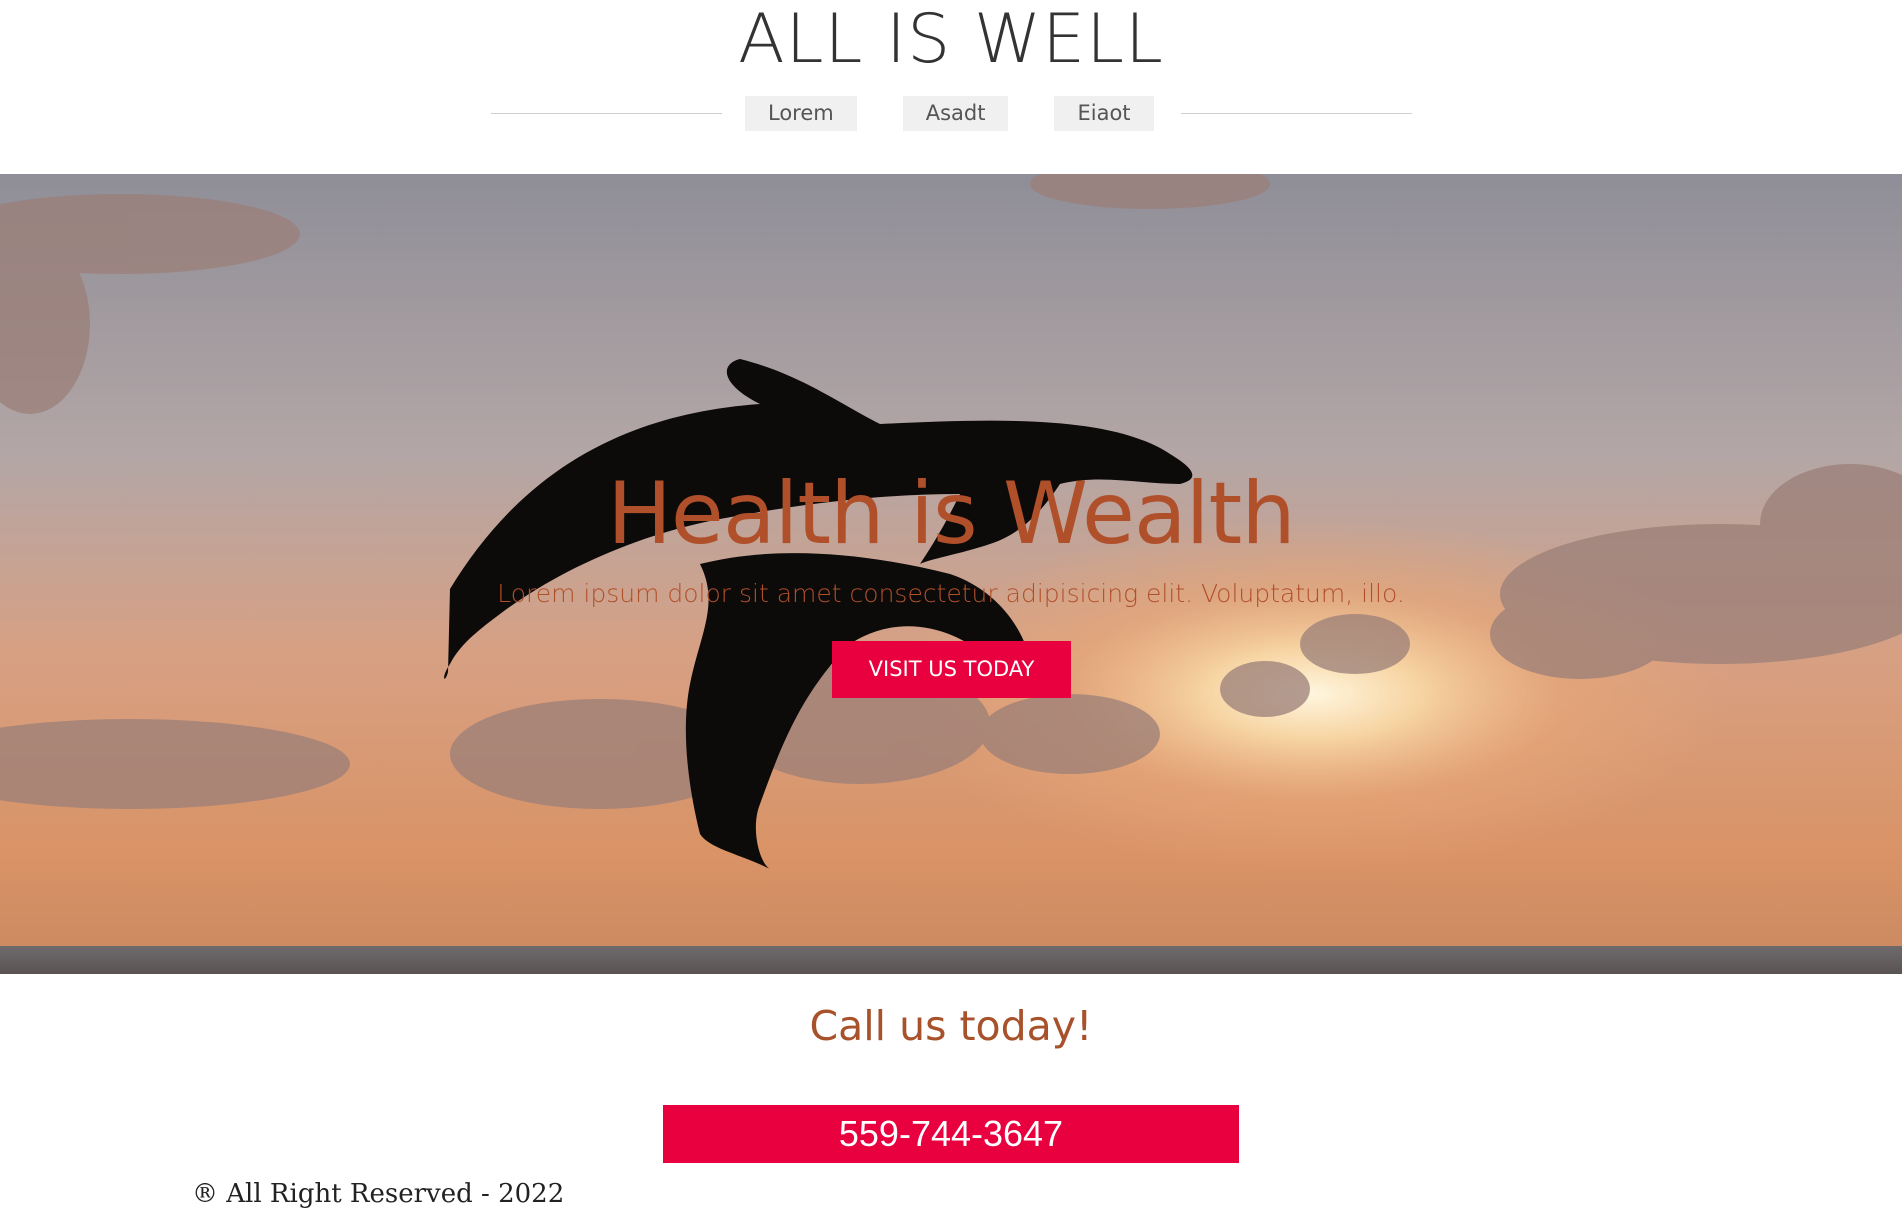 The height and width of the screenshot is (1226, 1902). What do you see at coordinates (951, 39) in the screenshot?
I see `site-title: ALL IS WELL` at bounding box center [951, 39].